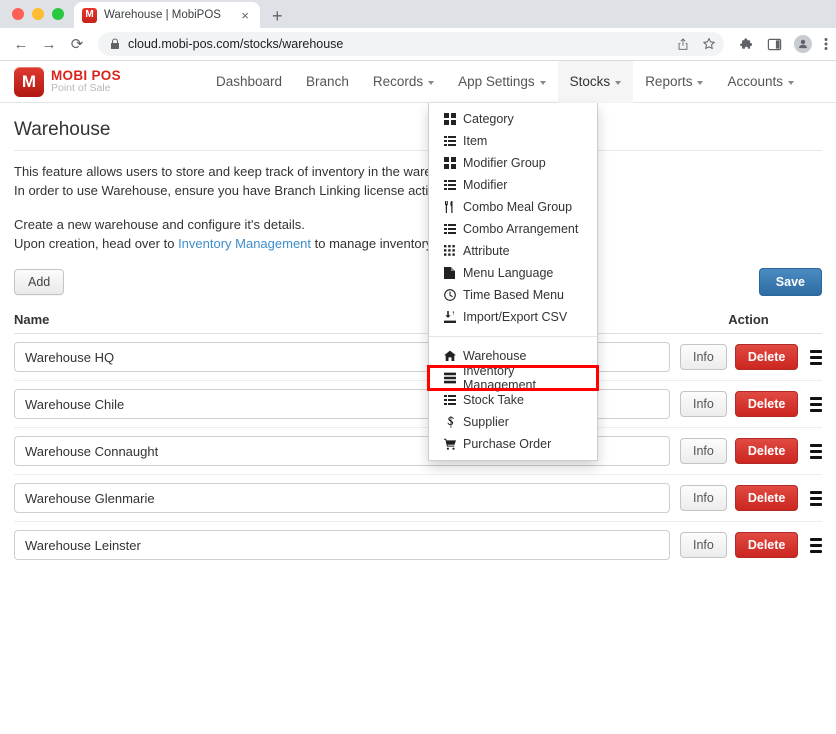 This screenshot has width=836, height=734. I want to click on table-header: Name Action, so click(418, 319).